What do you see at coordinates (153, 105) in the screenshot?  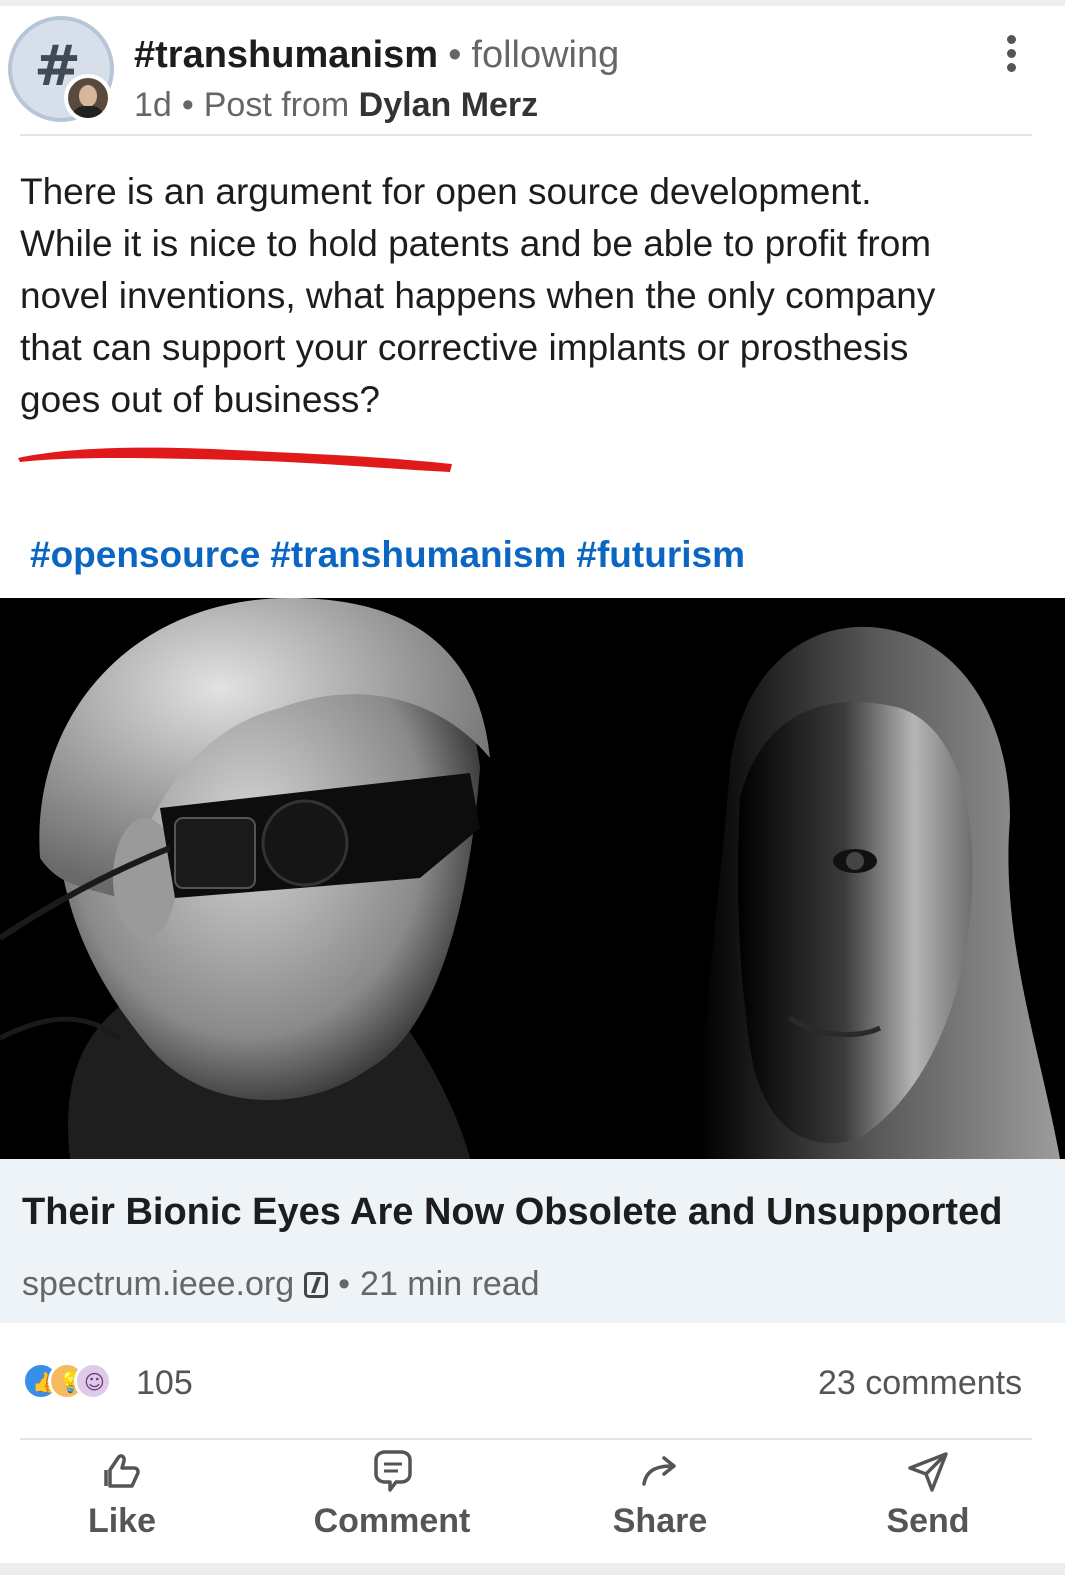 I see `post-age: 1d` at bounding box center [153, 105].